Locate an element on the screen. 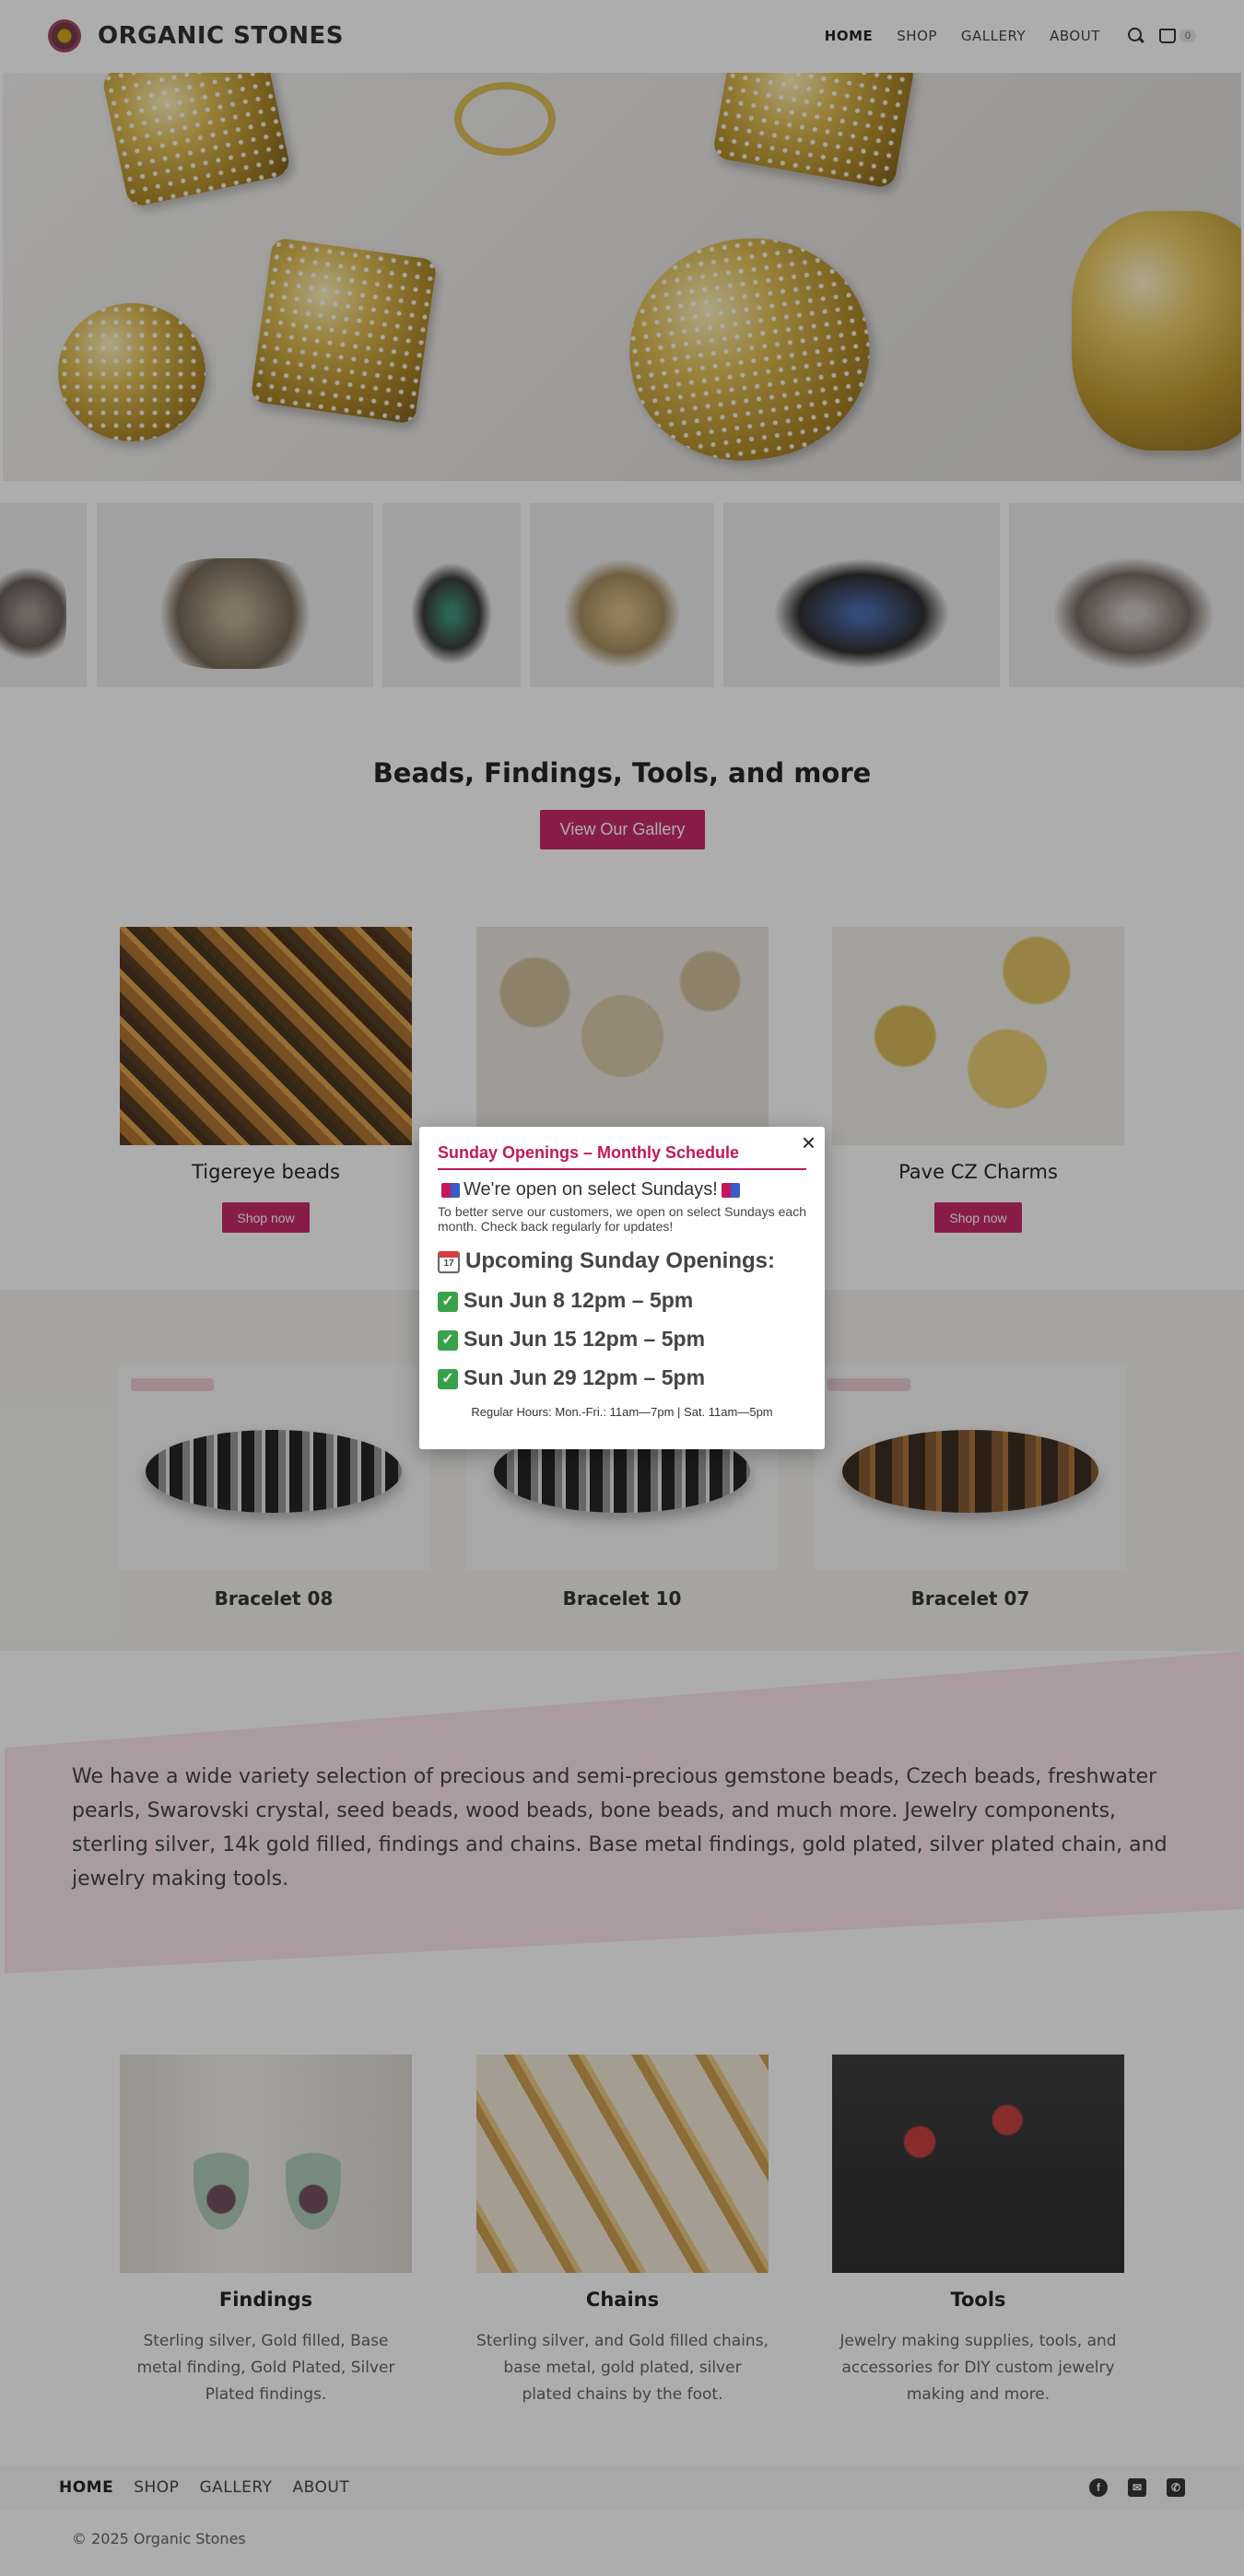  opening-date: ✓ Sun Jun 8 12pm – 5pm is located at coordinates (622, 1300).